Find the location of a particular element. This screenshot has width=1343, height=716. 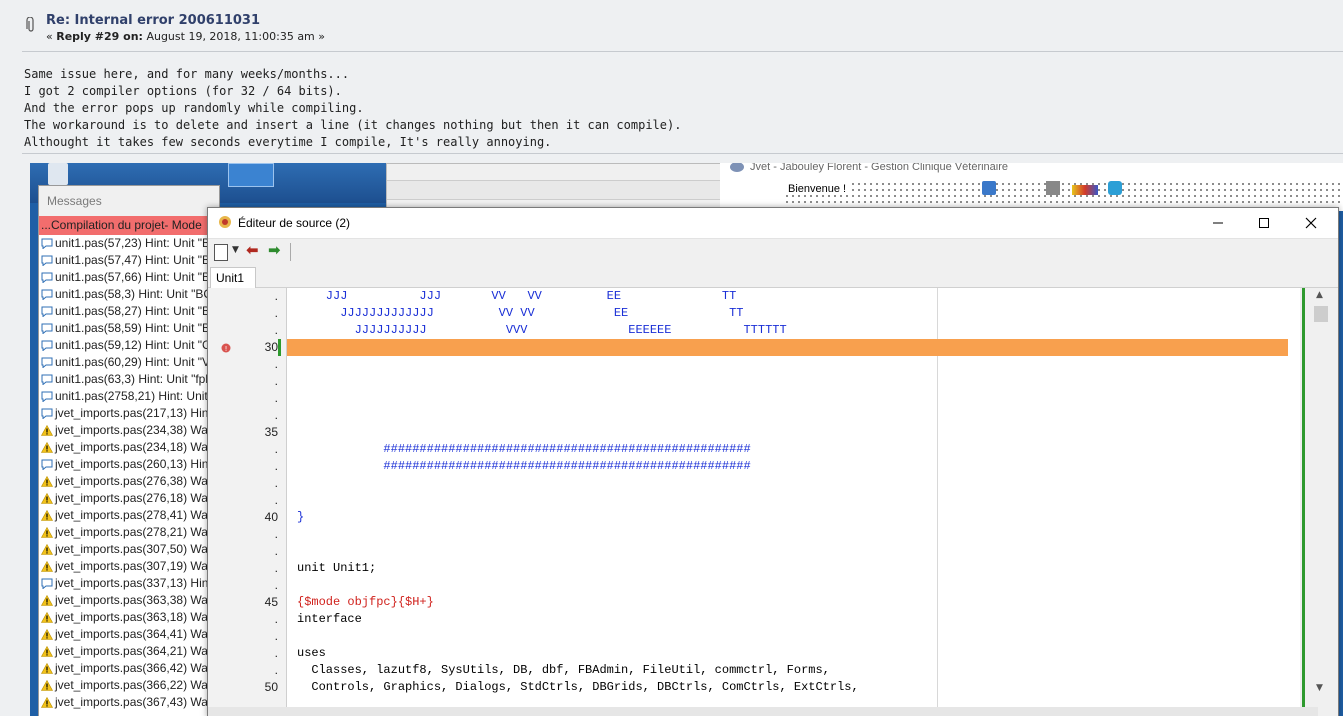

message-row: unit1.pas(58,59) Hint: Unit "B is located at coordinates (129, 328).